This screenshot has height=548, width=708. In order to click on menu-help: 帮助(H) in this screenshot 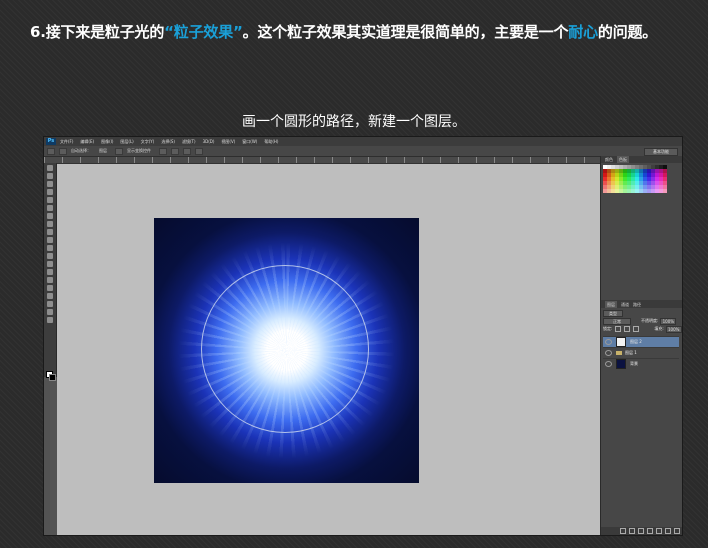, I will do `click(271, 142)`.